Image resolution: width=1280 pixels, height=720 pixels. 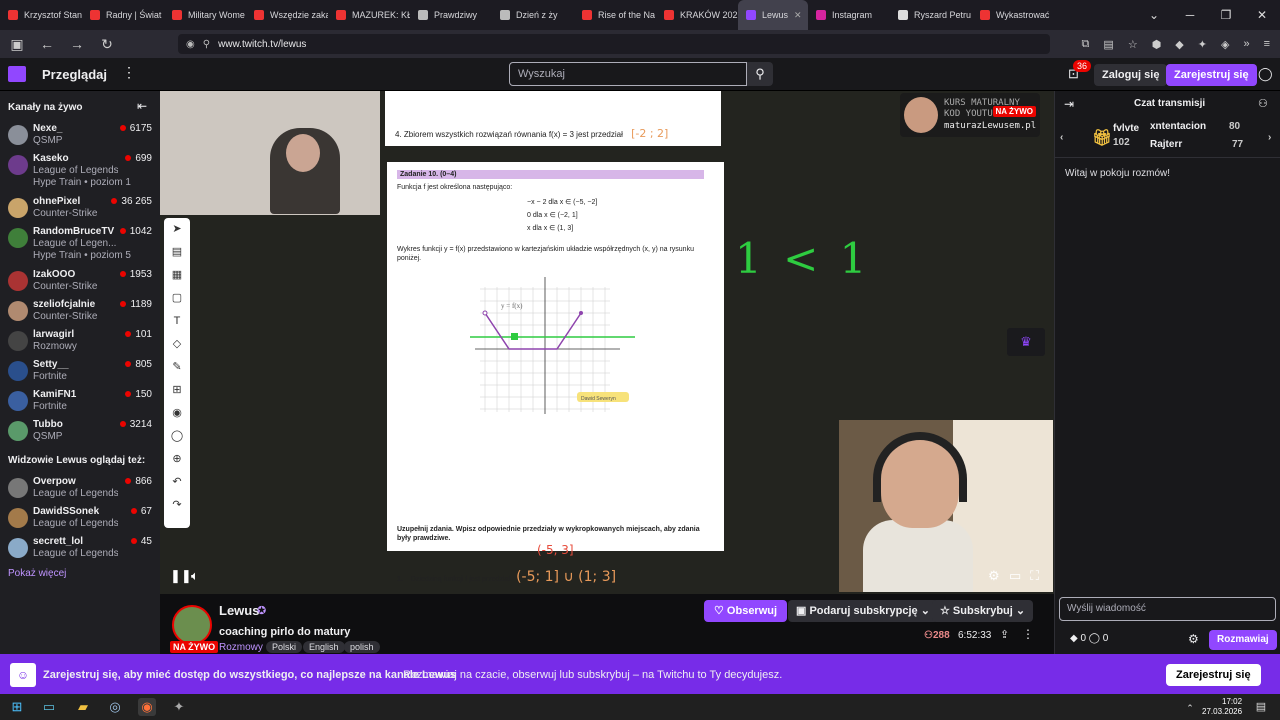 What do you see at coordinates (1222, 707) in the screenshot?
I see `taskbar-clock: 17:02 27.03.2026` at bounding box center [1222, 707].